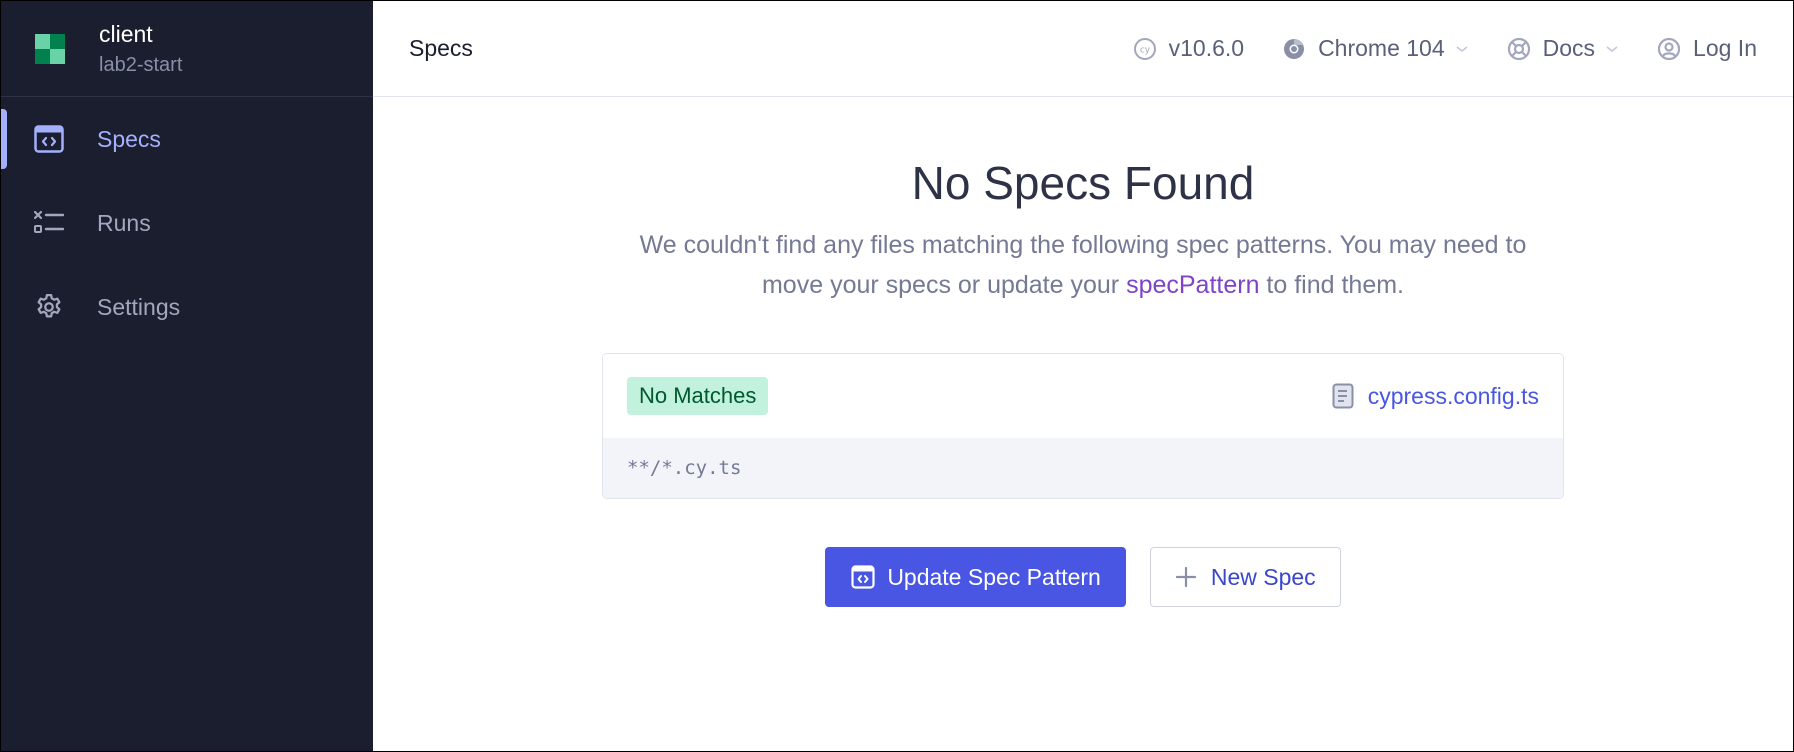 This screenshot has height=752, width=1794. I want to click on spec-pattern-card: No Matches cypress.config.ts **/*.cy.ts, so click(1083, 426).